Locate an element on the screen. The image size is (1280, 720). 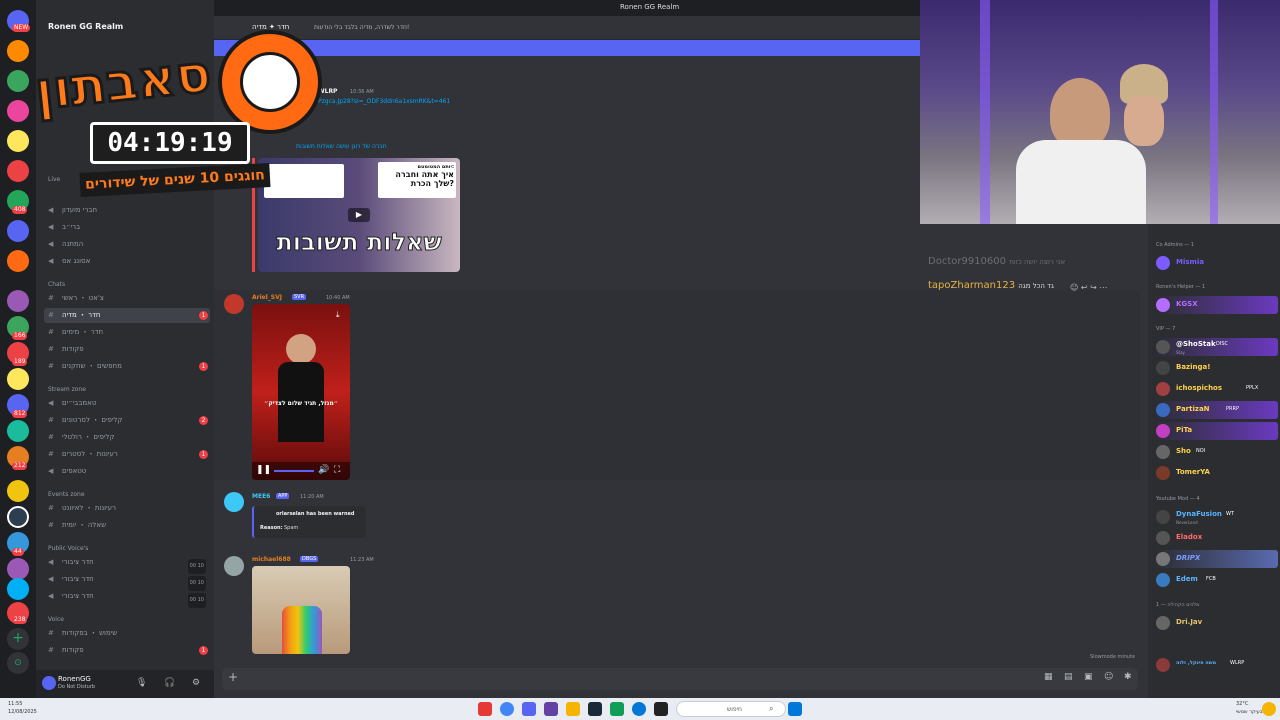
category-events: Events zone is located at coordinates (66, 494).